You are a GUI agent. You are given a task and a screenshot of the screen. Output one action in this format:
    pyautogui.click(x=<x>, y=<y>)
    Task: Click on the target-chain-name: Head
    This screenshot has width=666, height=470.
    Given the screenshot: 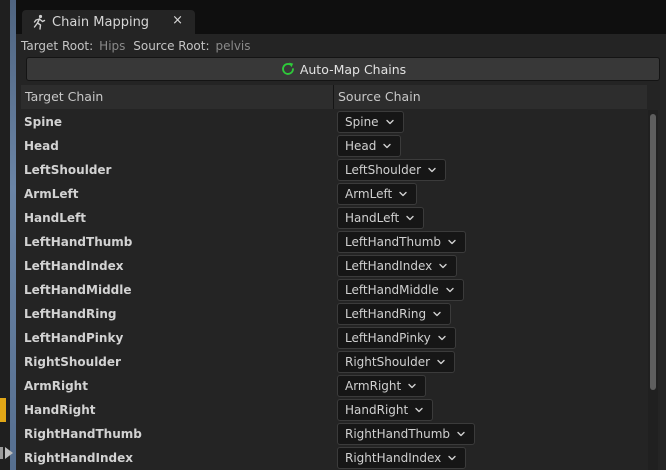 What is the action you would take?
    pyautogui.click(x=41, y=146)
    